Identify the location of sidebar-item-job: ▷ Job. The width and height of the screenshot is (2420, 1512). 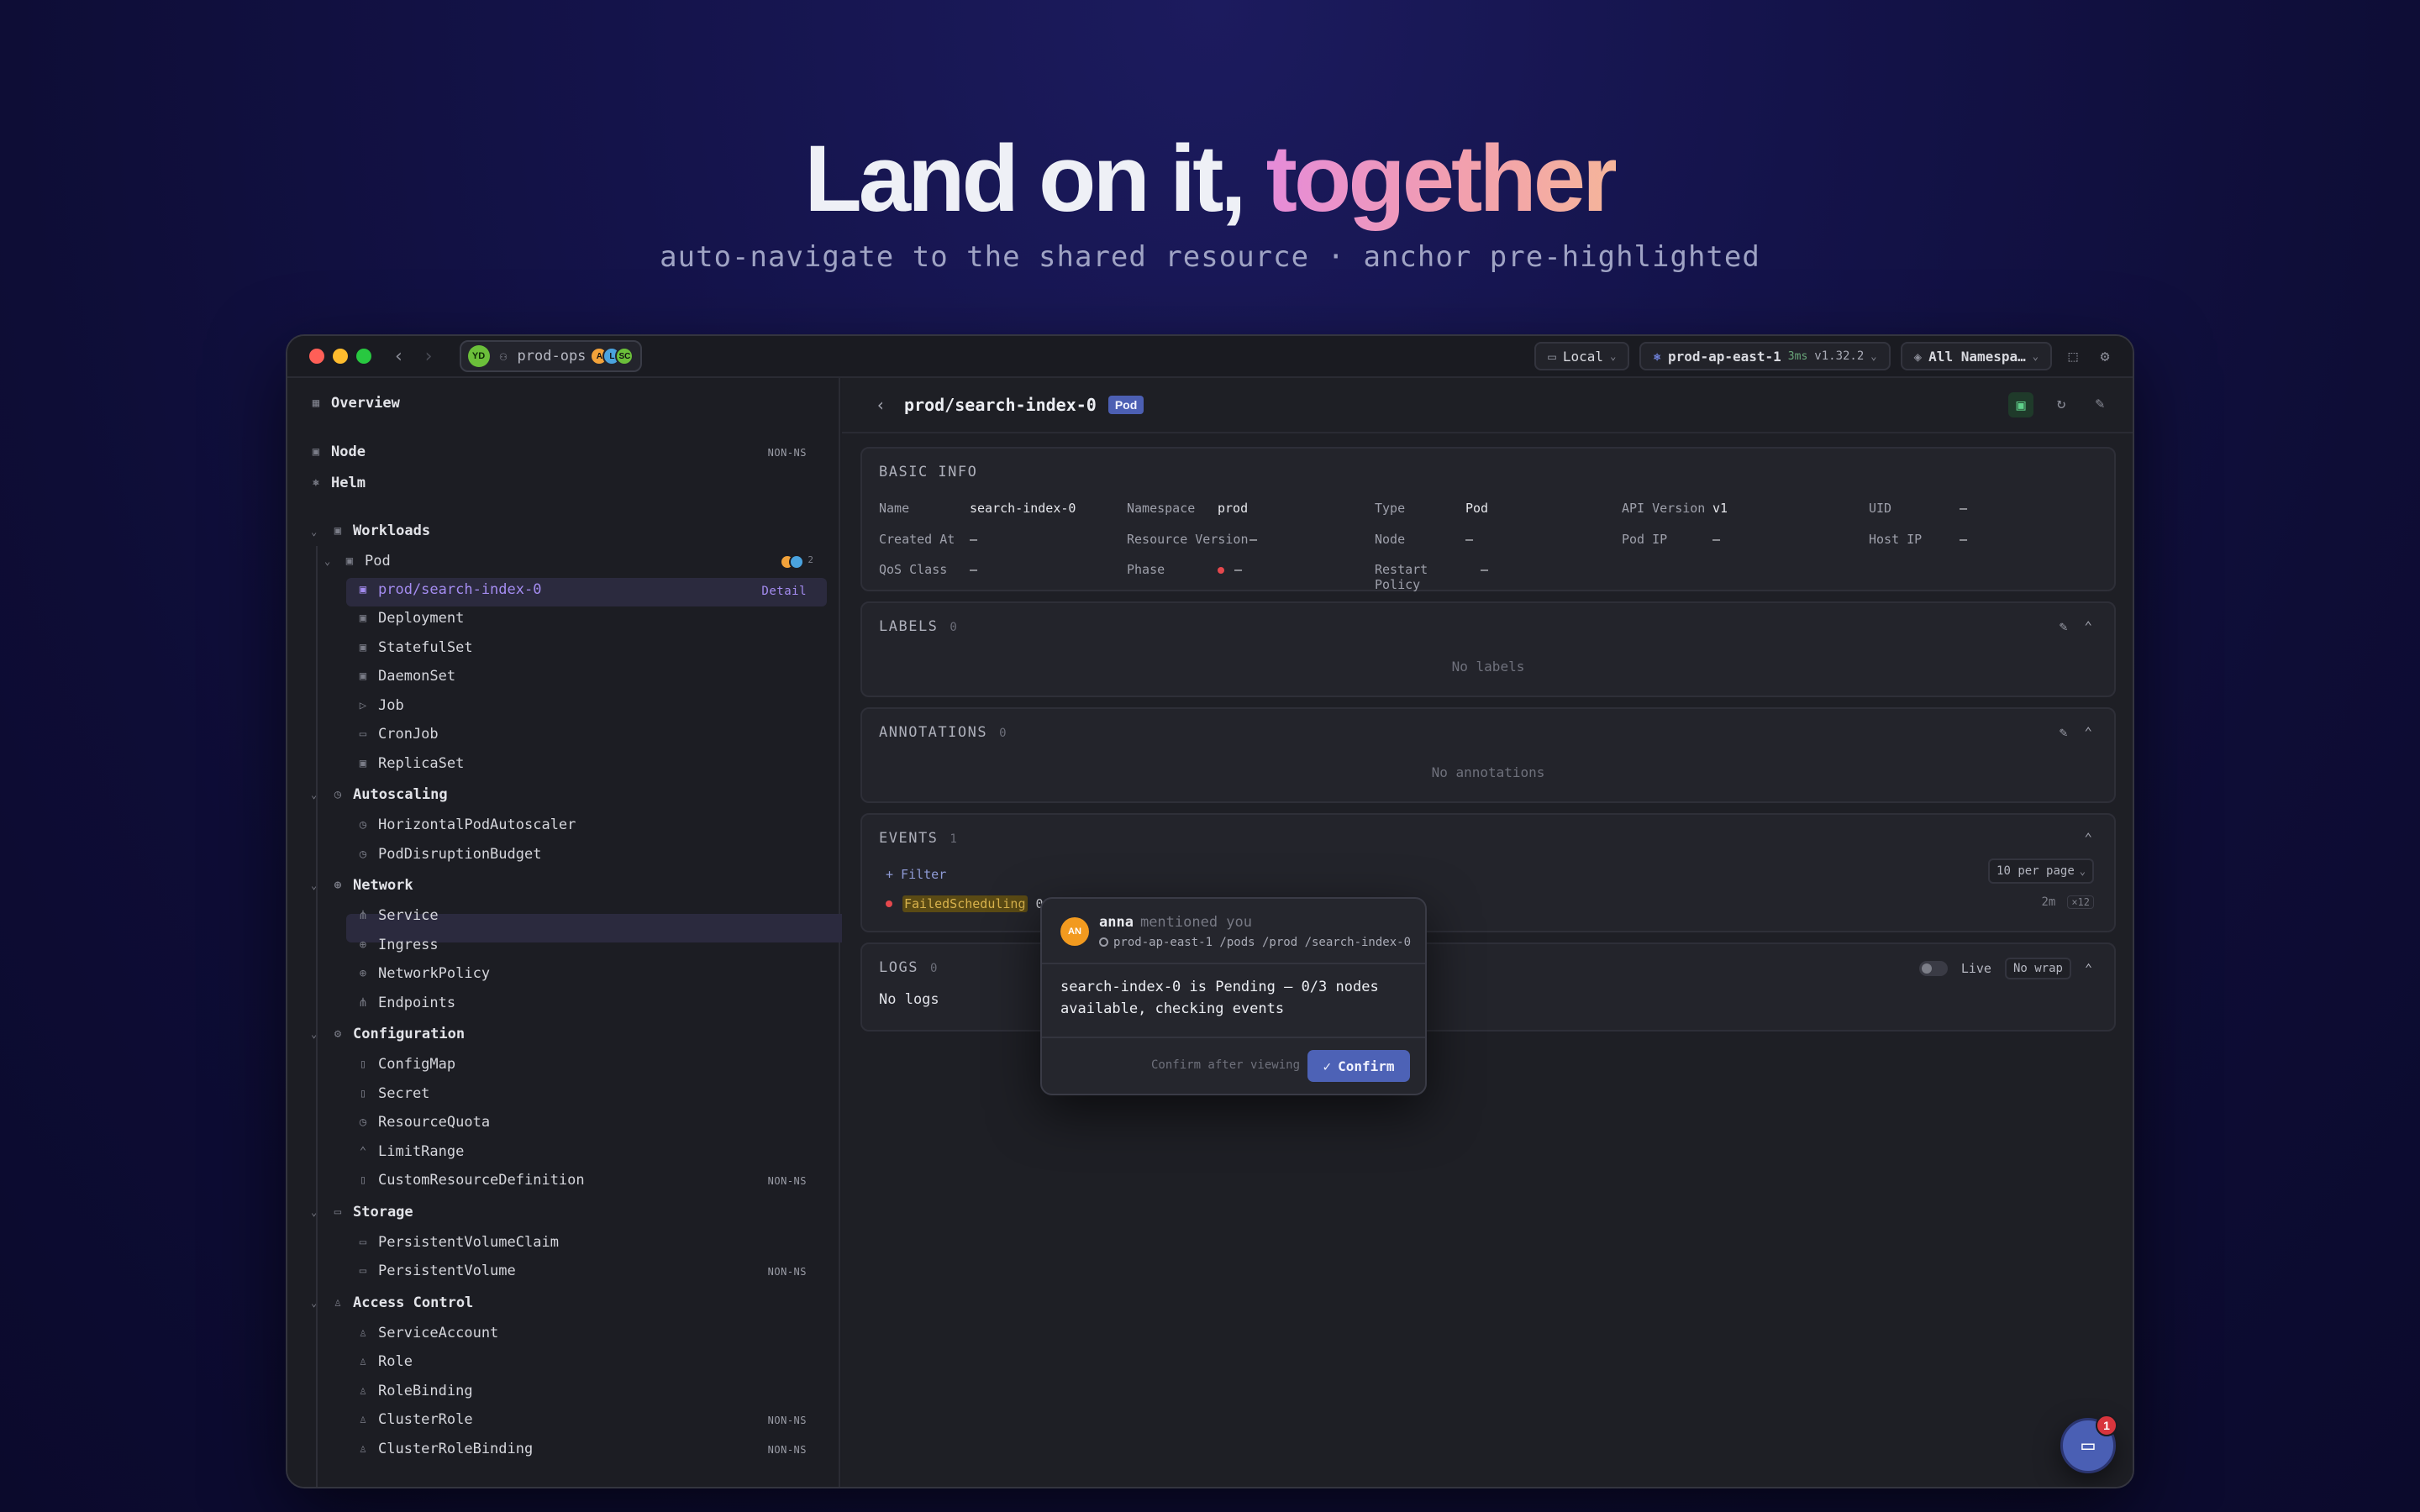
(380, 705).